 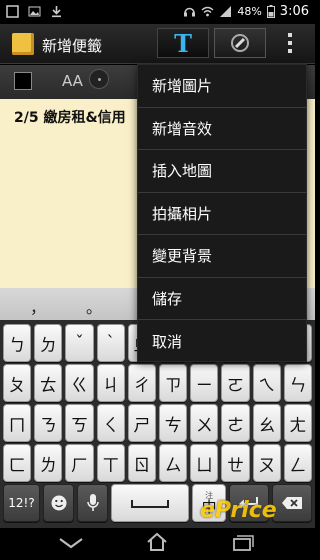 What do you see at coordinates (48, 463) in the screenshot?
I see `key: ㄌ` at bounding box center [48, 463].